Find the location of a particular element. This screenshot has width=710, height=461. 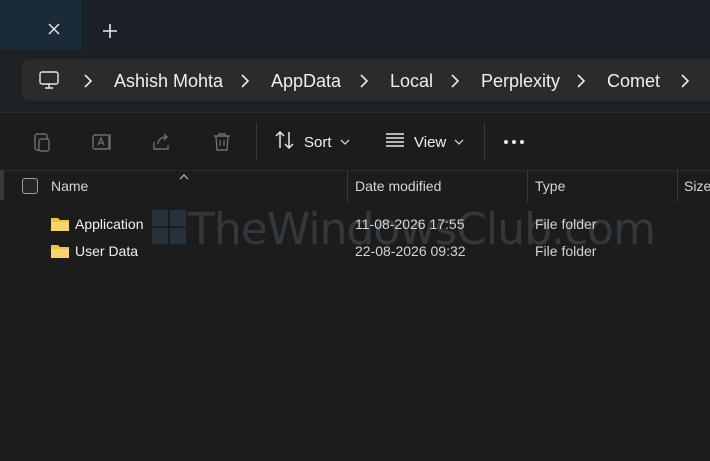

more-icon is located at coordinates (514, 142).